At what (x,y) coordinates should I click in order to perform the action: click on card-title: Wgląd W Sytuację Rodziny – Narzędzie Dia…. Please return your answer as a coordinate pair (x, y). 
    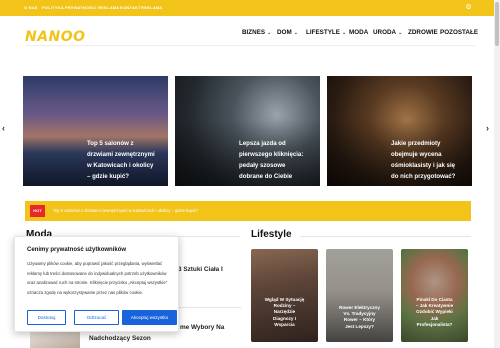
    Looking at the image, I should click on (284, 312).